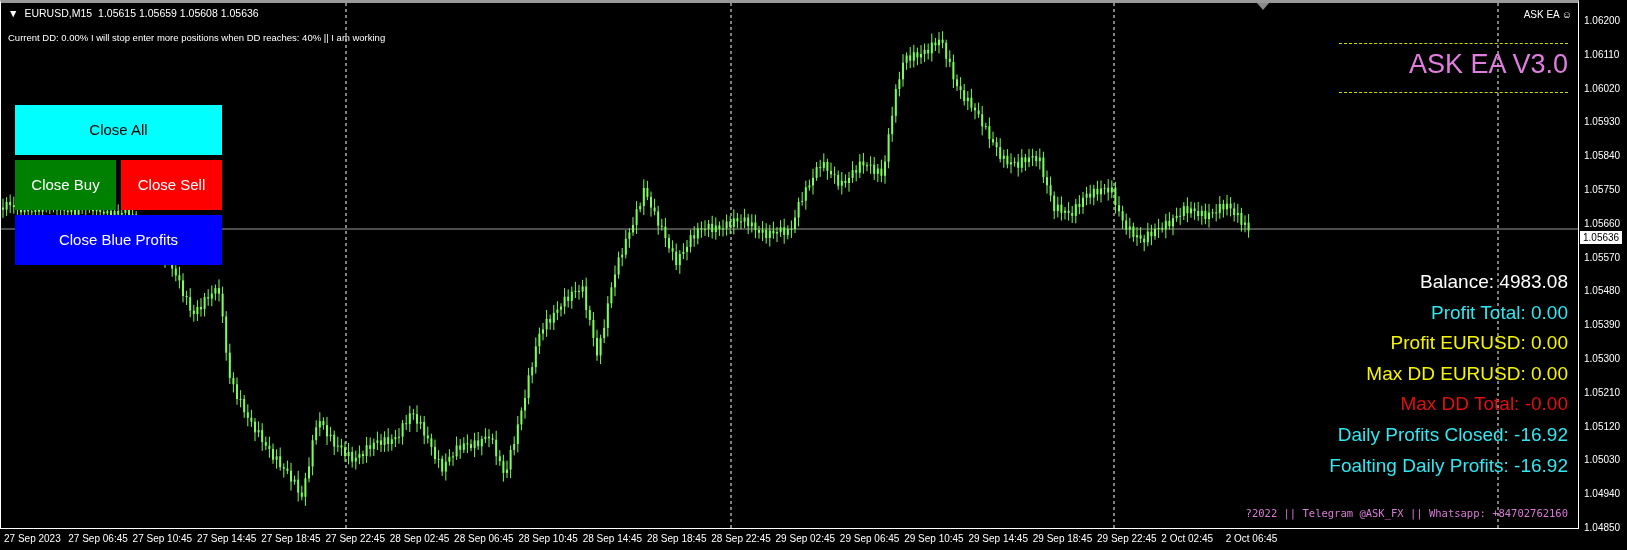 This screenshot has height=550, width=1627. Describe the element at coordinates (998, 539) in the screenshot. I see `time-label: 29 Sep 14:45` at that location.